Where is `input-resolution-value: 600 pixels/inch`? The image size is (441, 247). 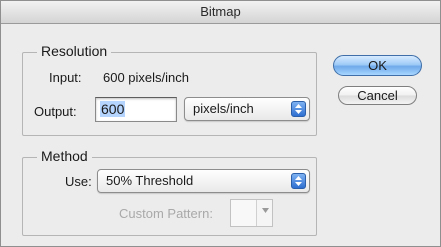
input-resolution-value: 600 pixels/inch is located at coordinates (146, 77).